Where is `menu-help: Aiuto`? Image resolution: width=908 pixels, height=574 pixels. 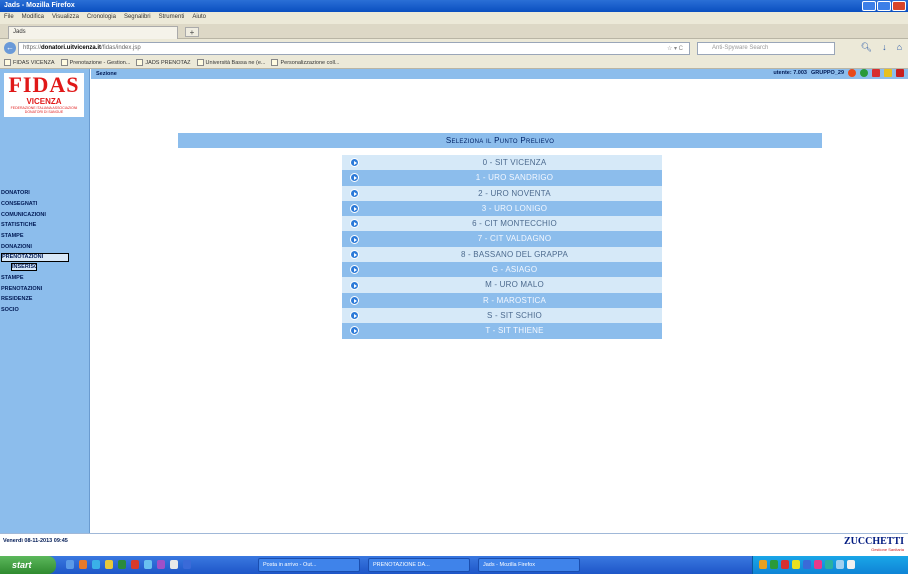
menu-help: Aiuto is located at coordinates (199, 18).